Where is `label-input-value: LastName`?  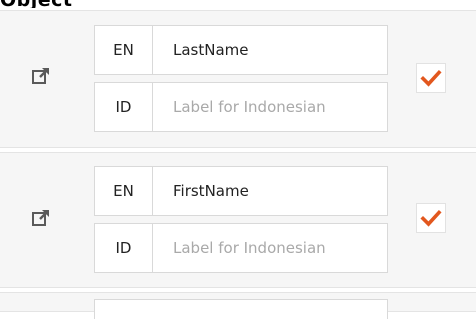
label-input-value: LastName is located at coordinates (211, 50).